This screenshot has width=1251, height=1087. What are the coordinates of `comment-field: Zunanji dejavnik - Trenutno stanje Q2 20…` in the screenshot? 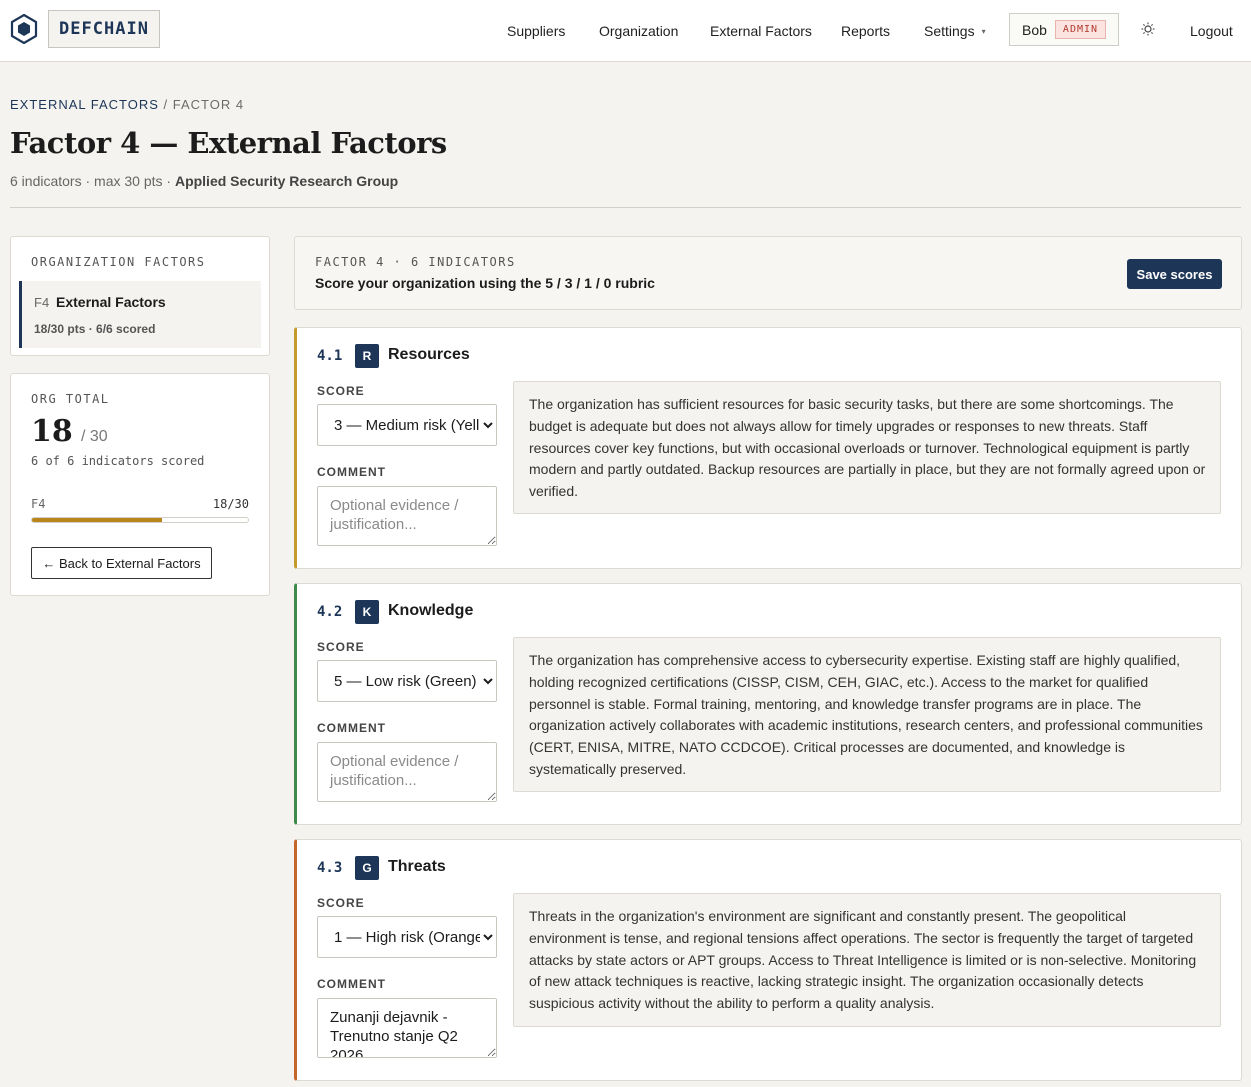 It's located at (407, 1028).